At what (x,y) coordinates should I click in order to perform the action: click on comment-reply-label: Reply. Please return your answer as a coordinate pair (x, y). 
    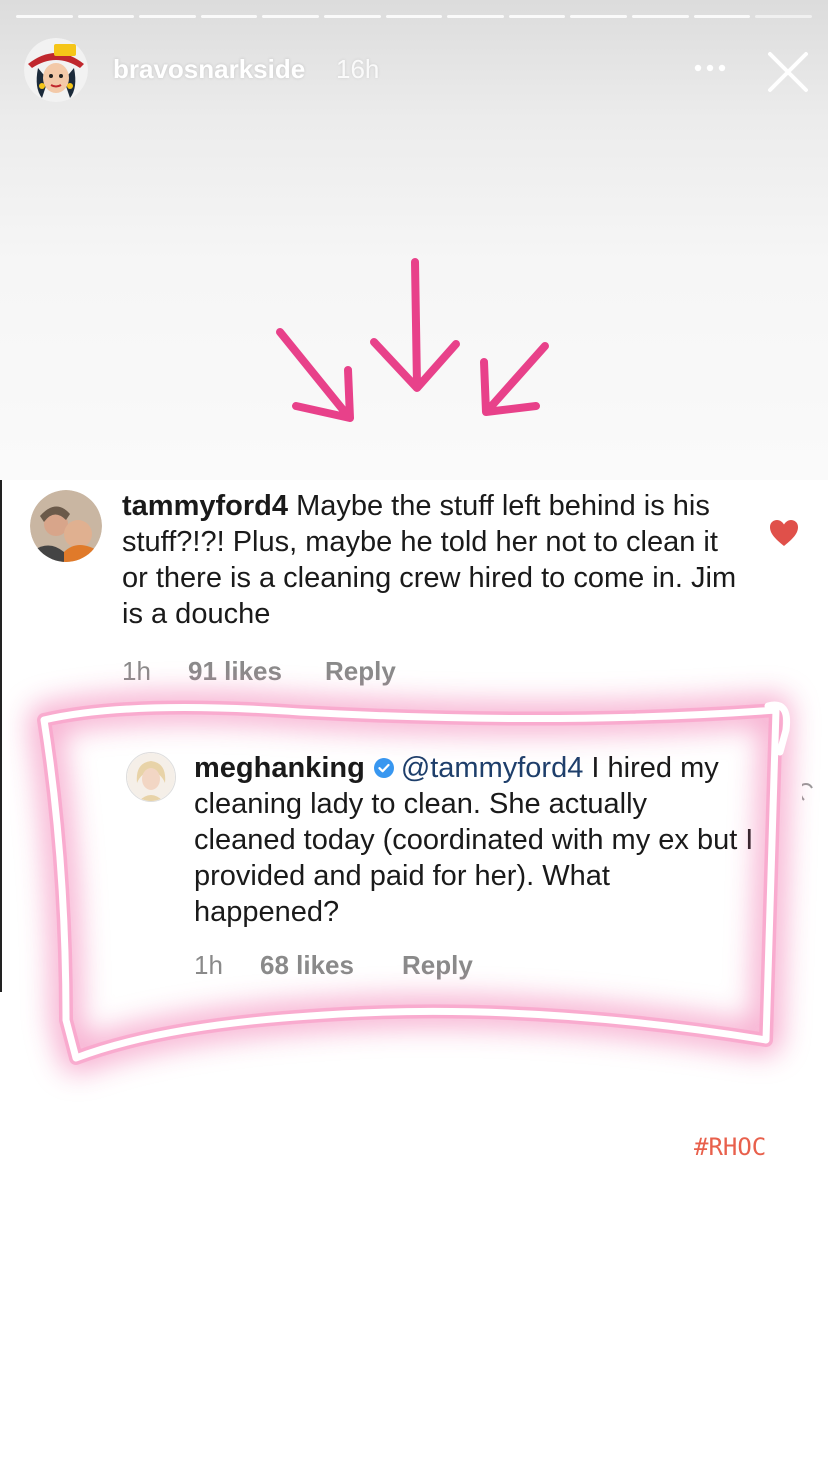
    Looking at the image, I should click on (360, 671).